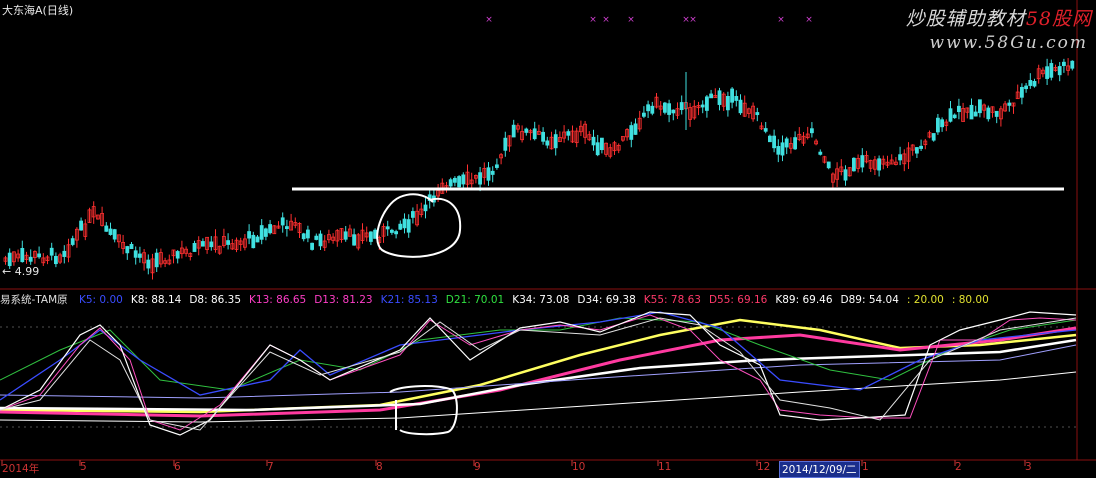  Describe the element at coordinates (965, 19) in the screenshot. I see `watermark-brand-prefix: 炒股辅助教材` at that location.